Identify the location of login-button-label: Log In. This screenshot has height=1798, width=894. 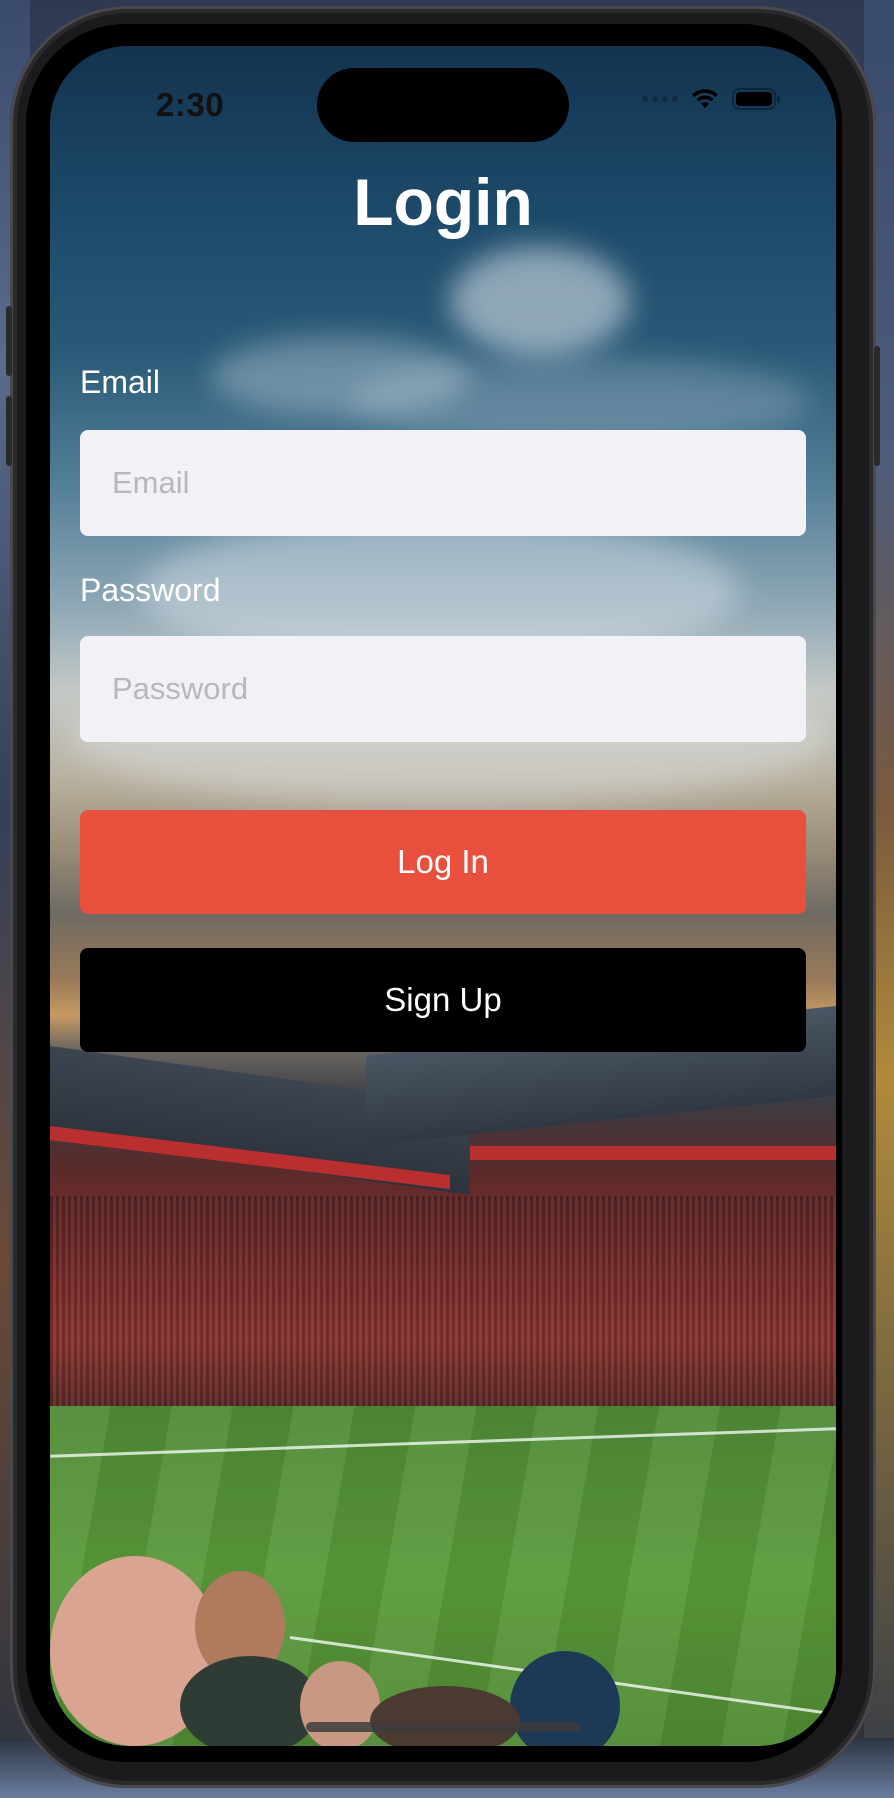
(443, 861).